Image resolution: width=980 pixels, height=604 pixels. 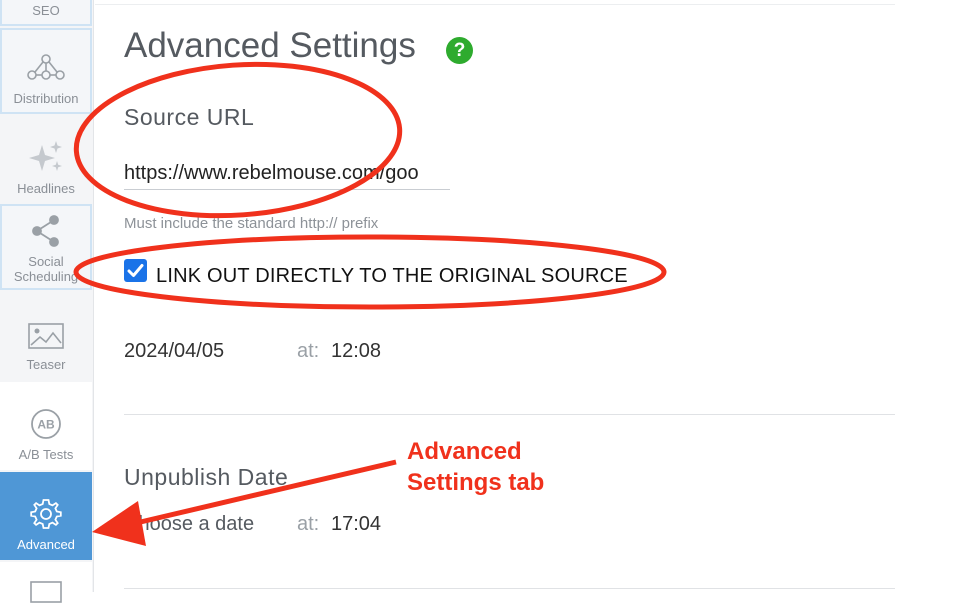 I want to click on sidebar-item-ab-tests: AB A/B Tests, so click(x=46, y=426).